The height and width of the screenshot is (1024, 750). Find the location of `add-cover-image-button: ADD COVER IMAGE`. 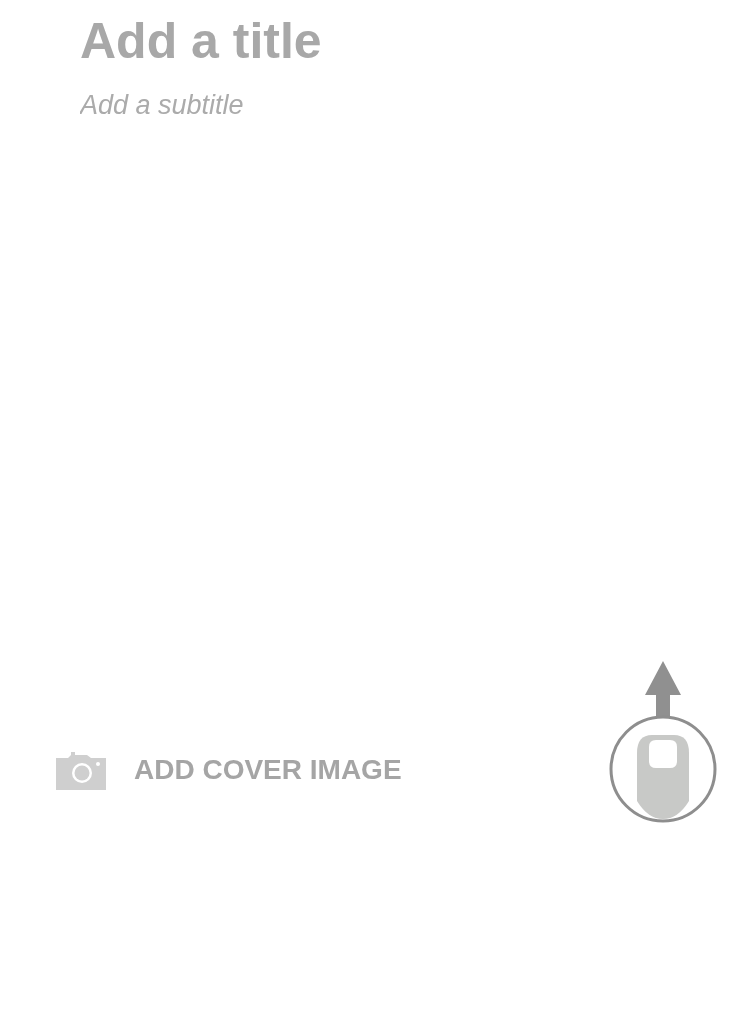

add-cover-image-button: ADD COVER IMAGE is located at coordinates (229, 770).